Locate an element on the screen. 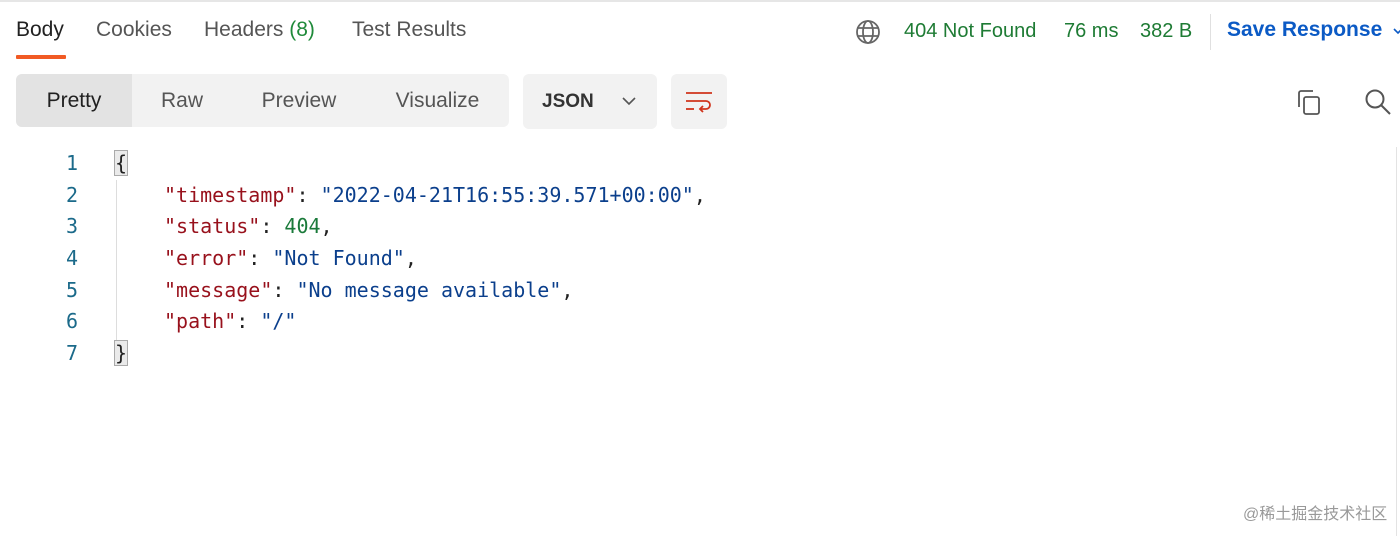 The height and width of the screenshot is (536, 1400). tab-headers: Headers (8) is located at coordinates (259, 30).